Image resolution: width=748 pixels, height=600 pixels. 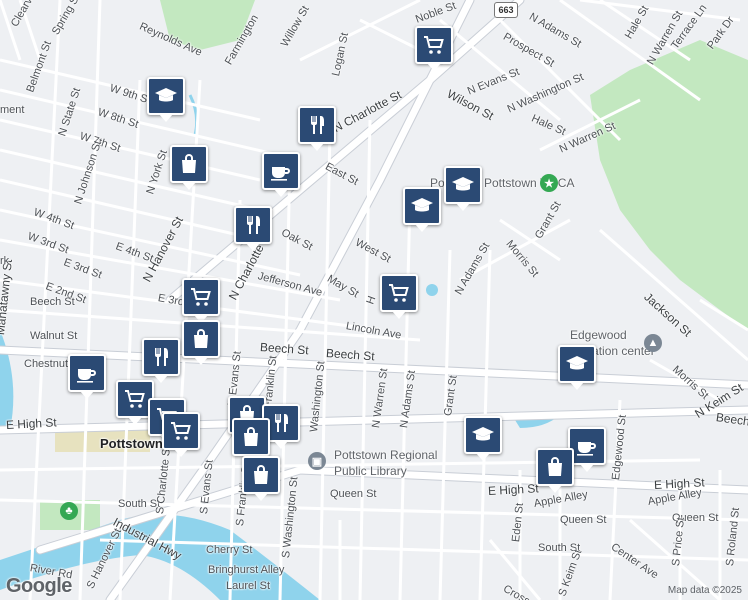 What do you see at coordinates (69, 511) in the screenshot?
I see `park-place-icon: ♣` at bounding box center [69, 511].